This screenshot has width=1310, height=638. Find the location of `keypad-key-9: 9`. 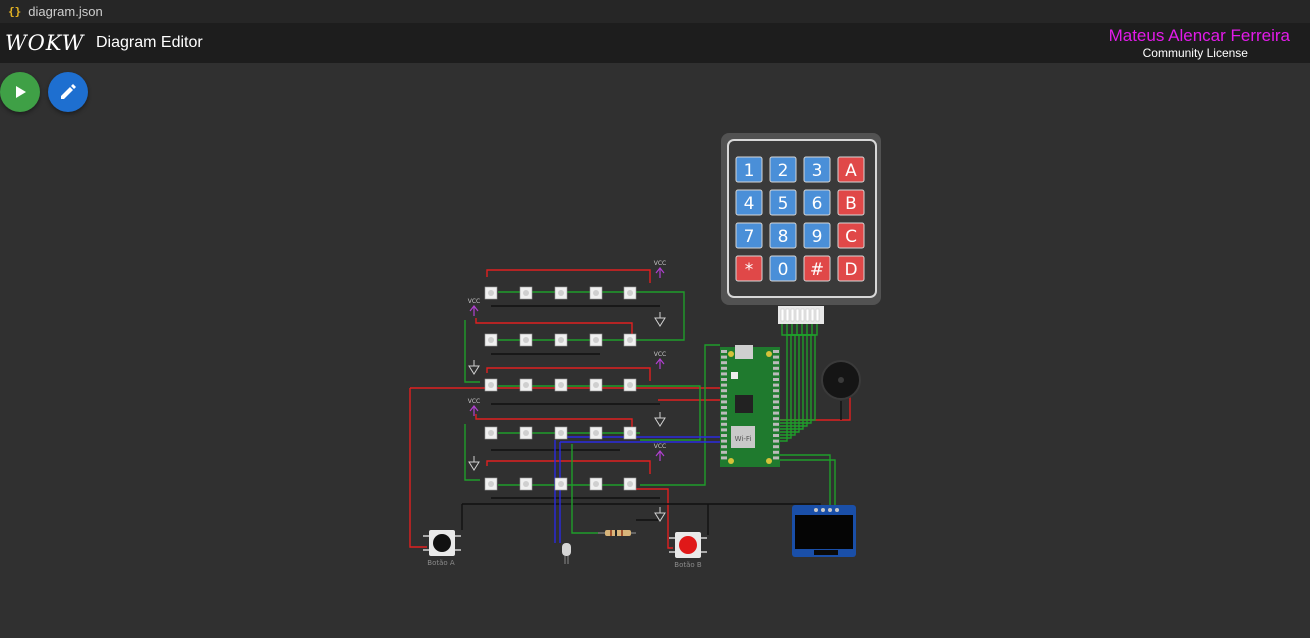

keypad-key-9: 9 is located at coordinates (817, 235).